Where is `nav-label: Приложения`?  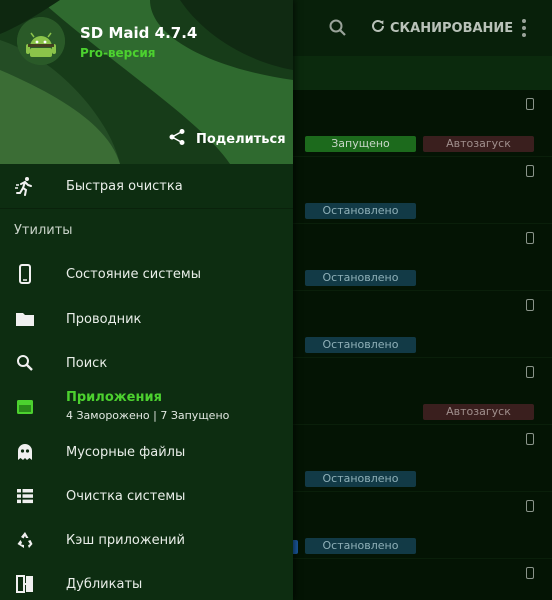 nav-label: Приложения is located at coordinates (114, 397).